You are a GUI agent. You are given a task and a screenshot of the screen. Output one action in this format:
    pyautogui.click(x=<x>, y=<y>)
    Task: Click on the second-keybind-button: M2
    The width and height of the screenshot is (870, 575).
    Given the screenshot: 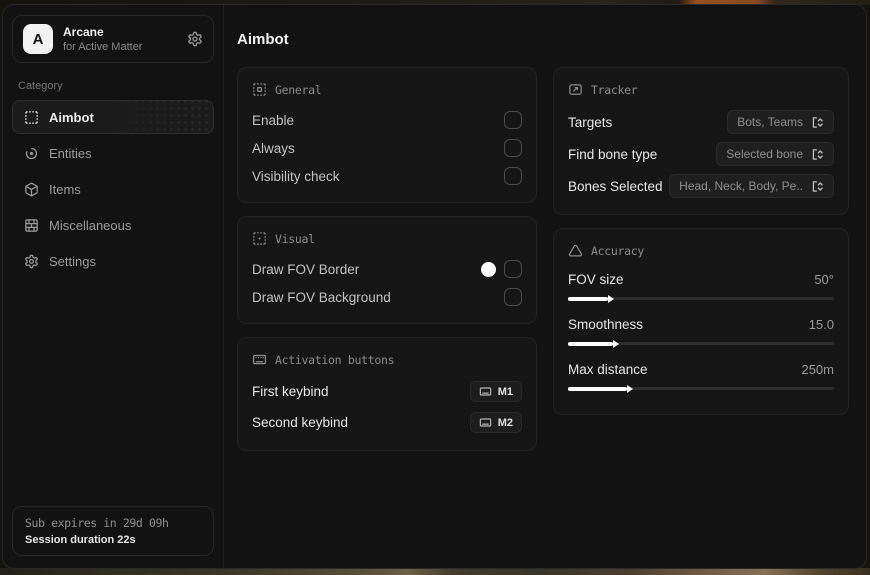 What is the action you would take?
    pyautogui.click(x=495, y=422)
    